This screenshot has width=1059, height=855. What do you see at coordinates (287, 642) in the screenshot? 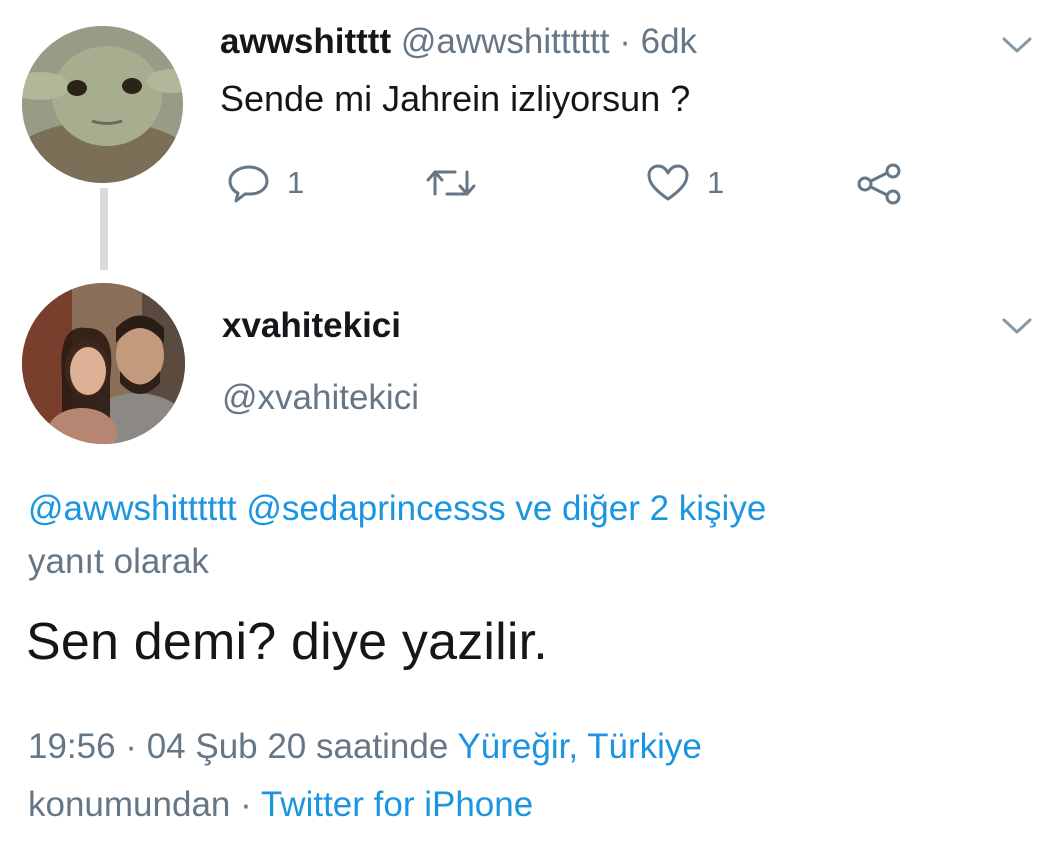
I see `reply-tweet-text: Sen demi? diye yazilir.` at bounding box center [287, 642].